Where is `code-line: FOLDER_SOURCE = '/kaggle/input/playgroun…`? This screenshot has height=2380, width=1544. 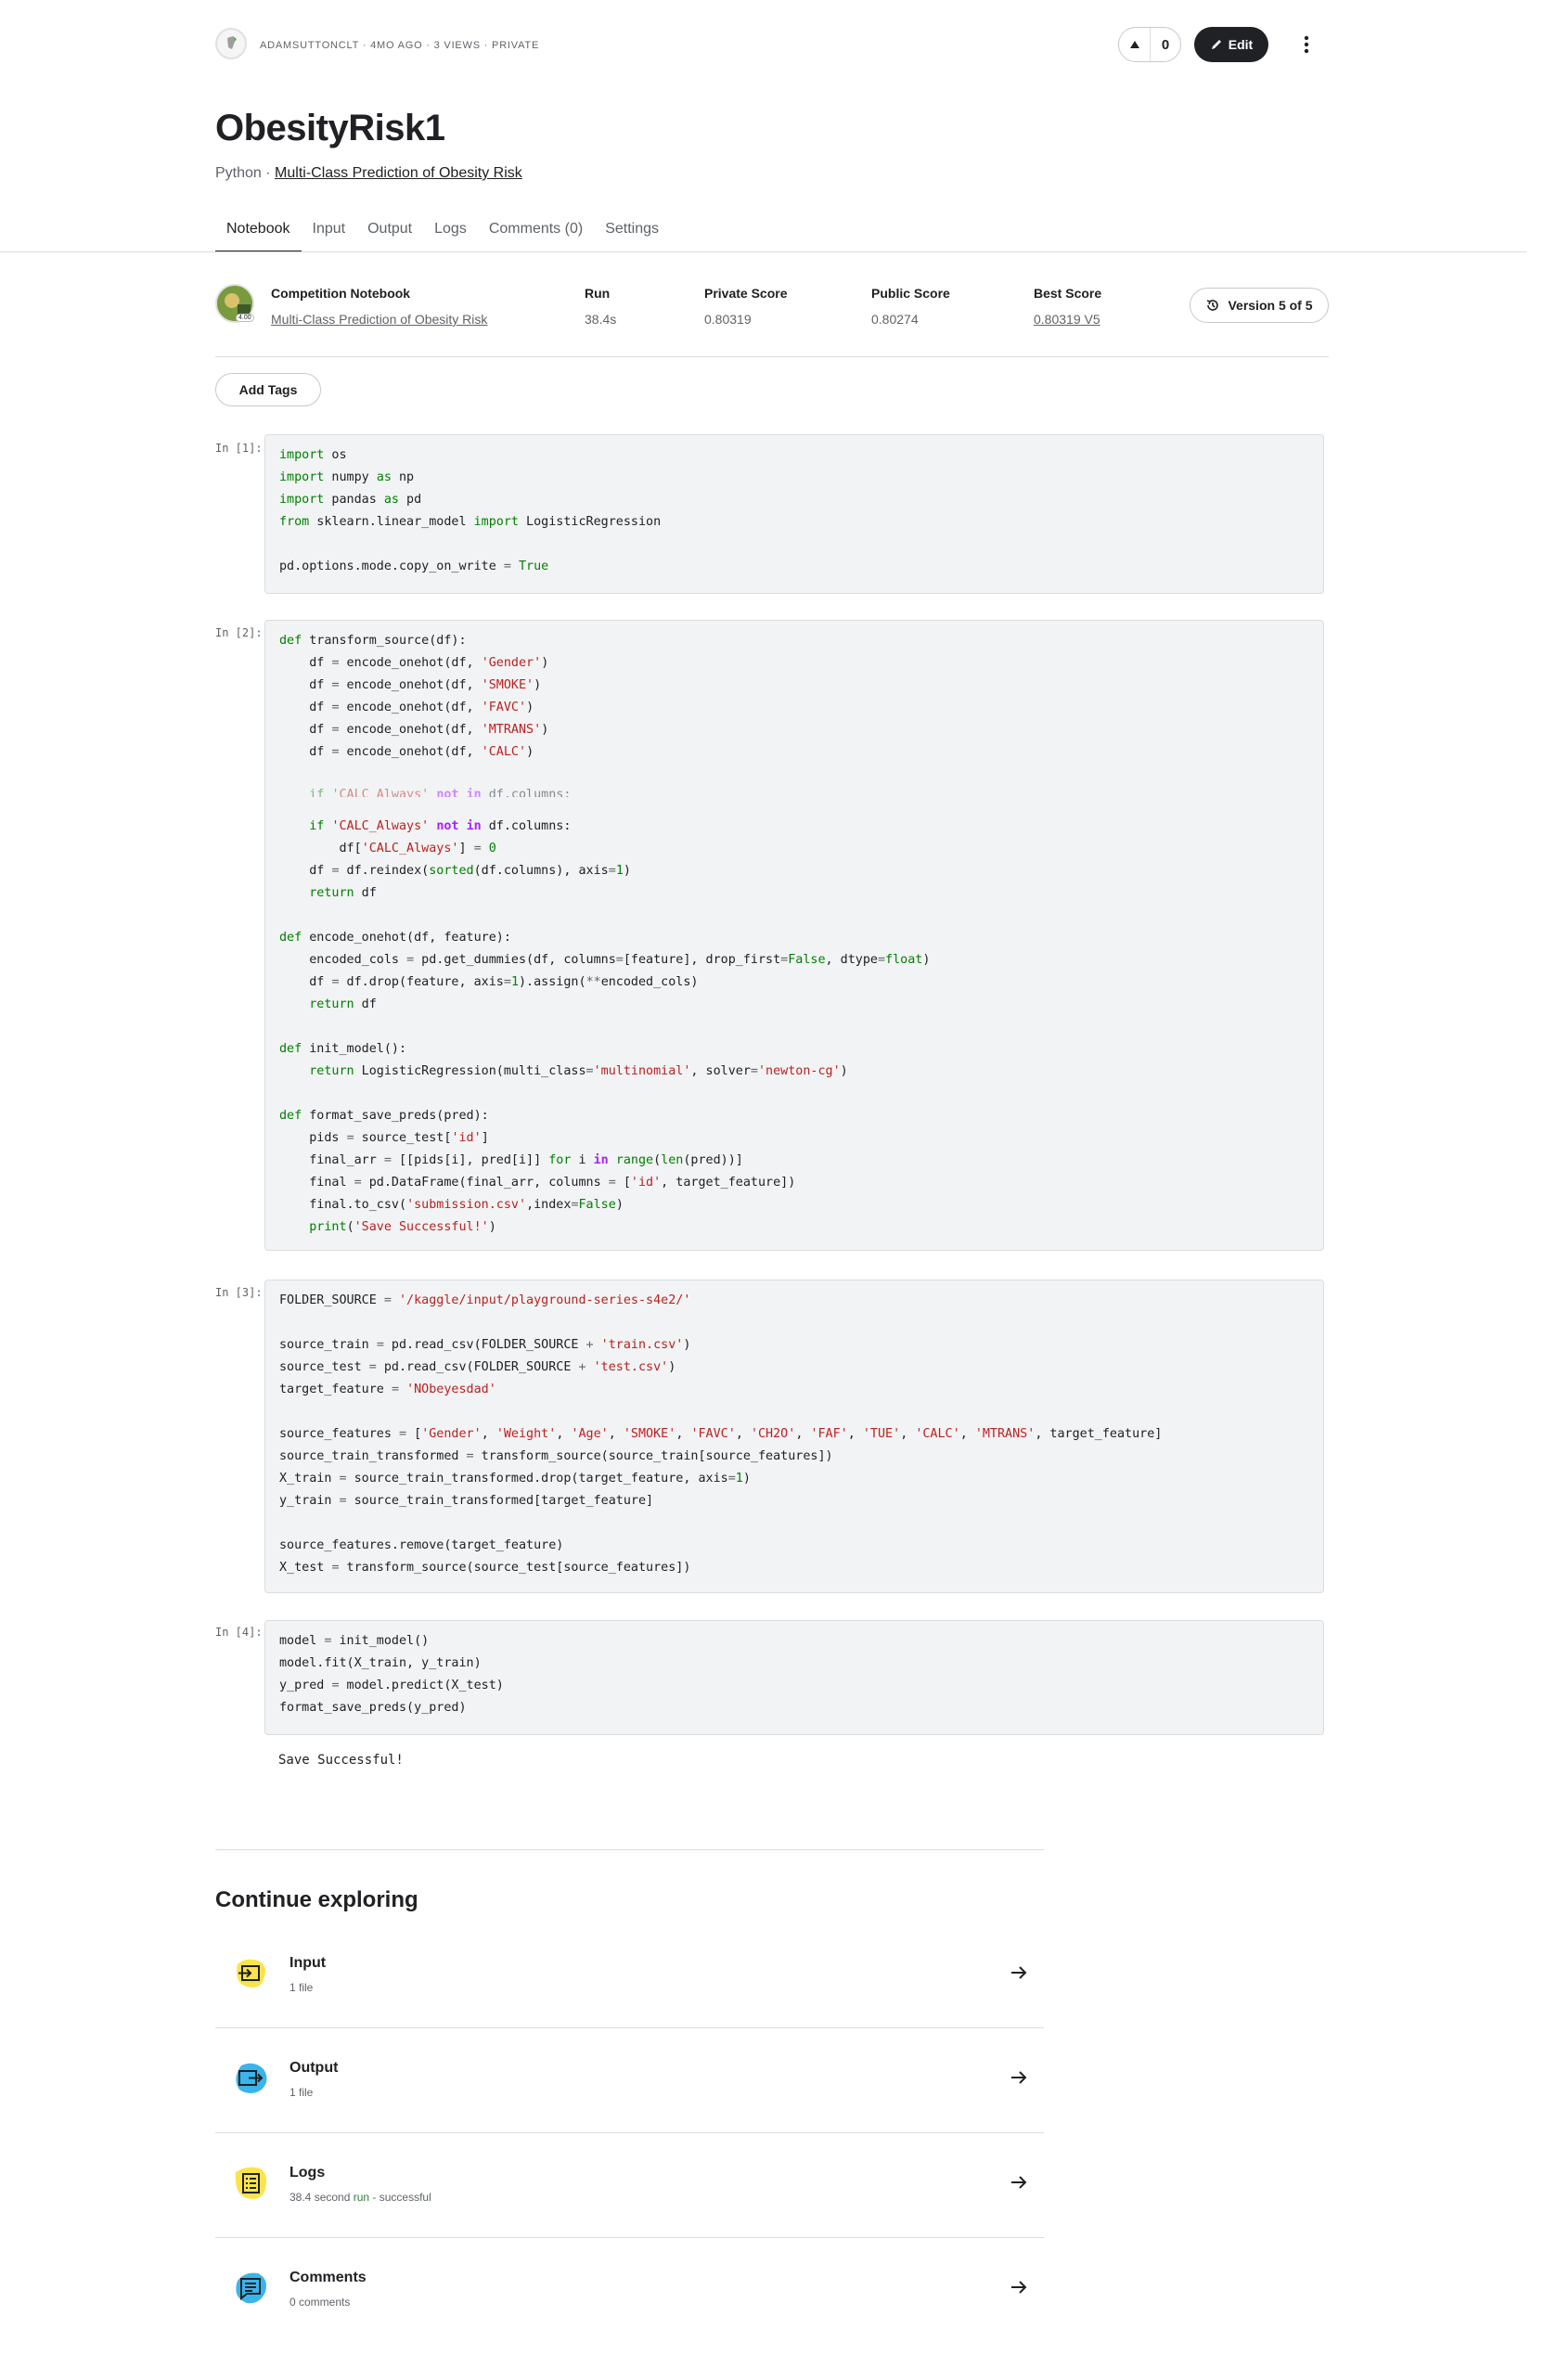 code-line: FOLDER_SOURCE = '/kaggle/input/playgroun… is located at coordinates (485, 1300).